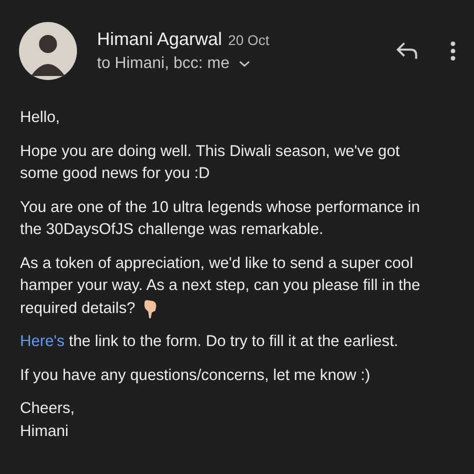  Describe the element at coordinates (40, 118) in the screenshot. I see `body-text-line: Hello,` at that location.